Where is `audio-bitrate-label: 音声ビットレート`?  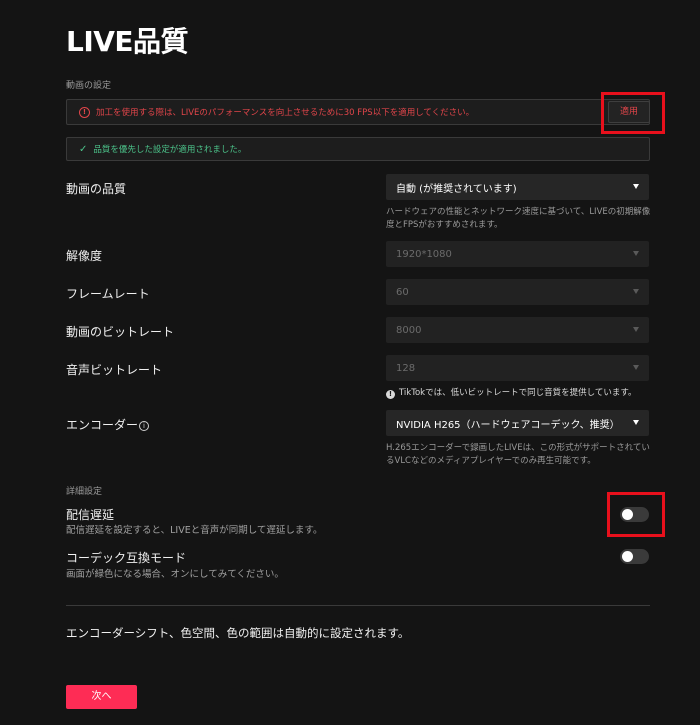
audio-bitrate-label: 音声ビットレート is located at coordinates (114, 370).